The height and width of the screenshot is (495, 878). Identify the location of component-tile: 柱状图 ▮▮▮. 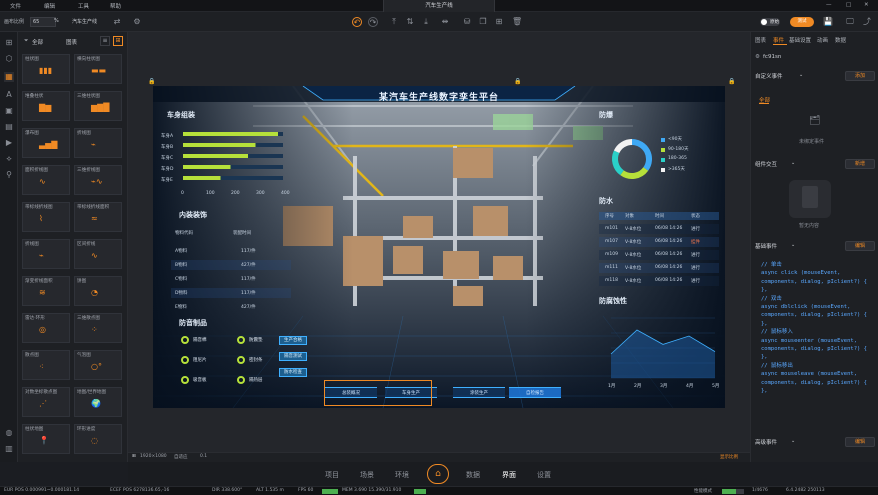
(46, 69).